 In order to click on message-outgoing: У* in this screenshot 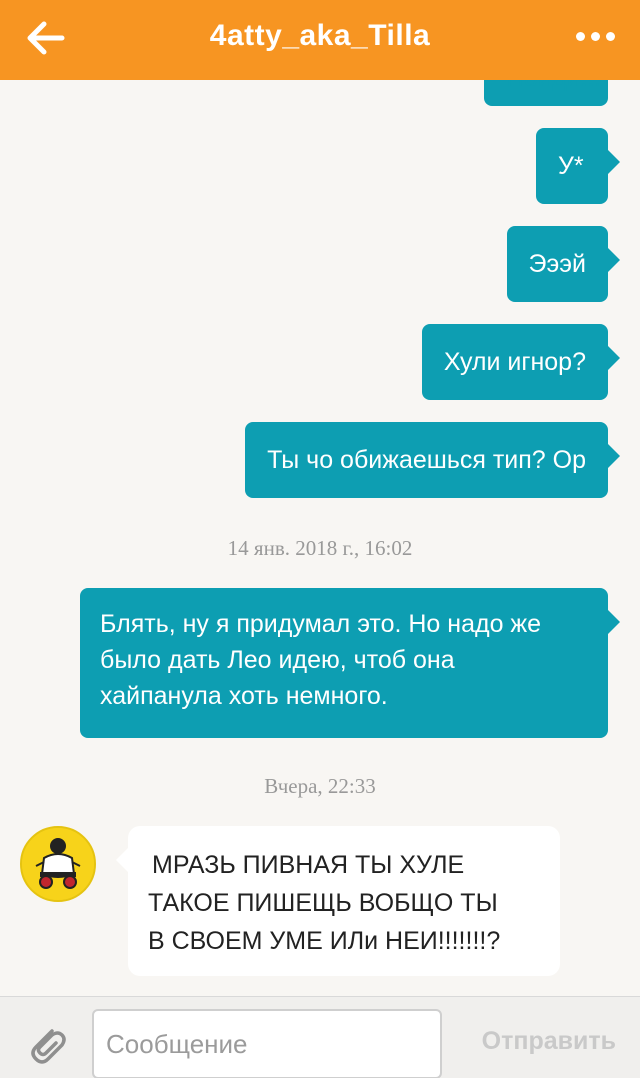, I will do `click(578, 166)`.